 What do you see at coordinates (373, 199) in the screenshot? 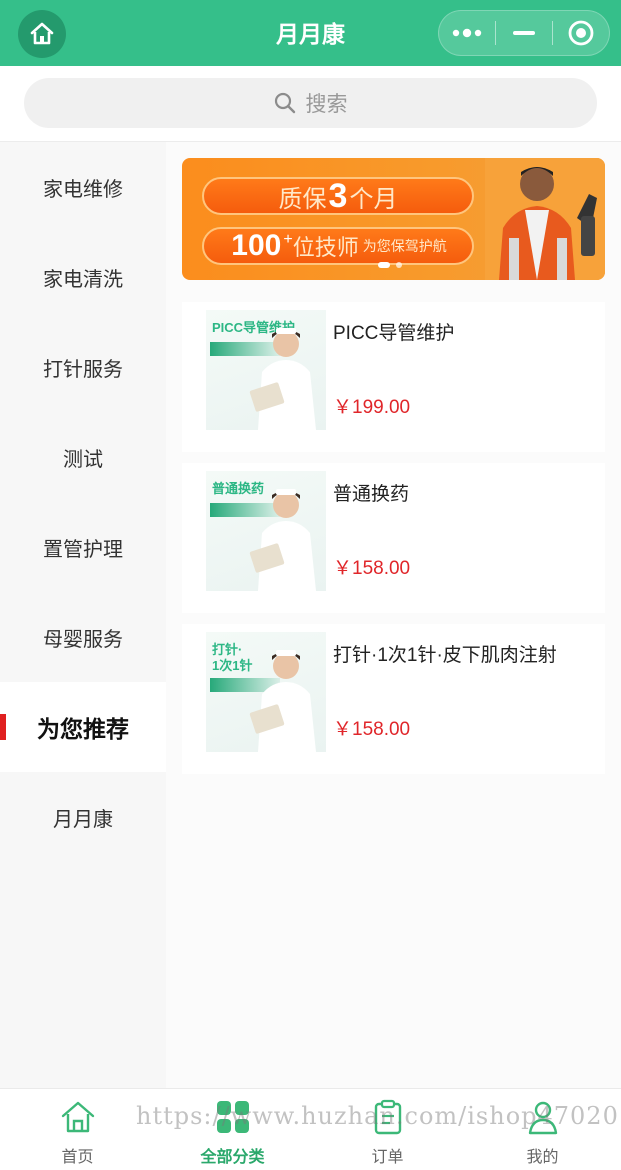
I see `banner-text: 个月` at bounding box center [373, 199].